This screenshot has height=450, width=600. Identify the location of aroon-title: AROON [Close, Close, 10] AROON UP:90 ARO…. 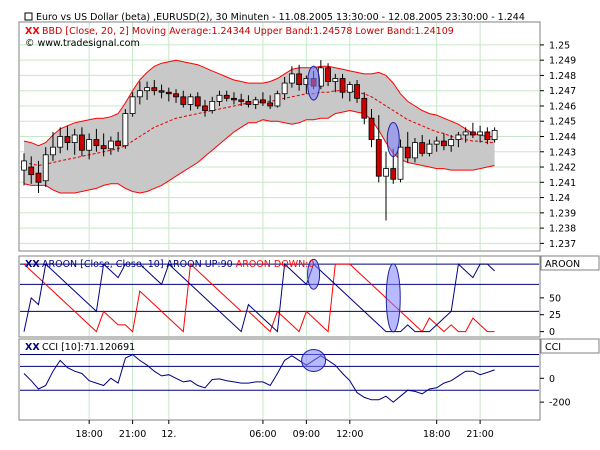
(178, 264).